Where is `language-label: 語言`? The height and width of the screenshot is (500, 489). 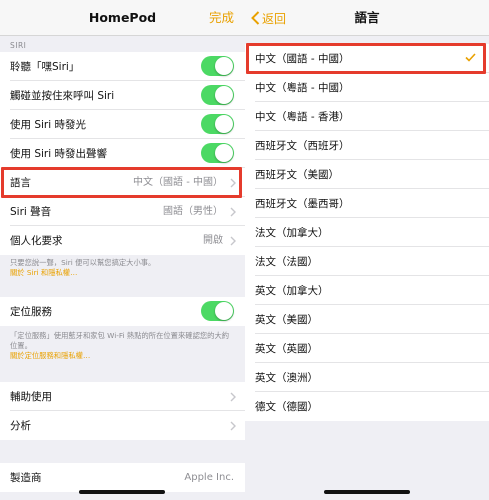
language-label: 語言 is located at coordinates (20, 183).